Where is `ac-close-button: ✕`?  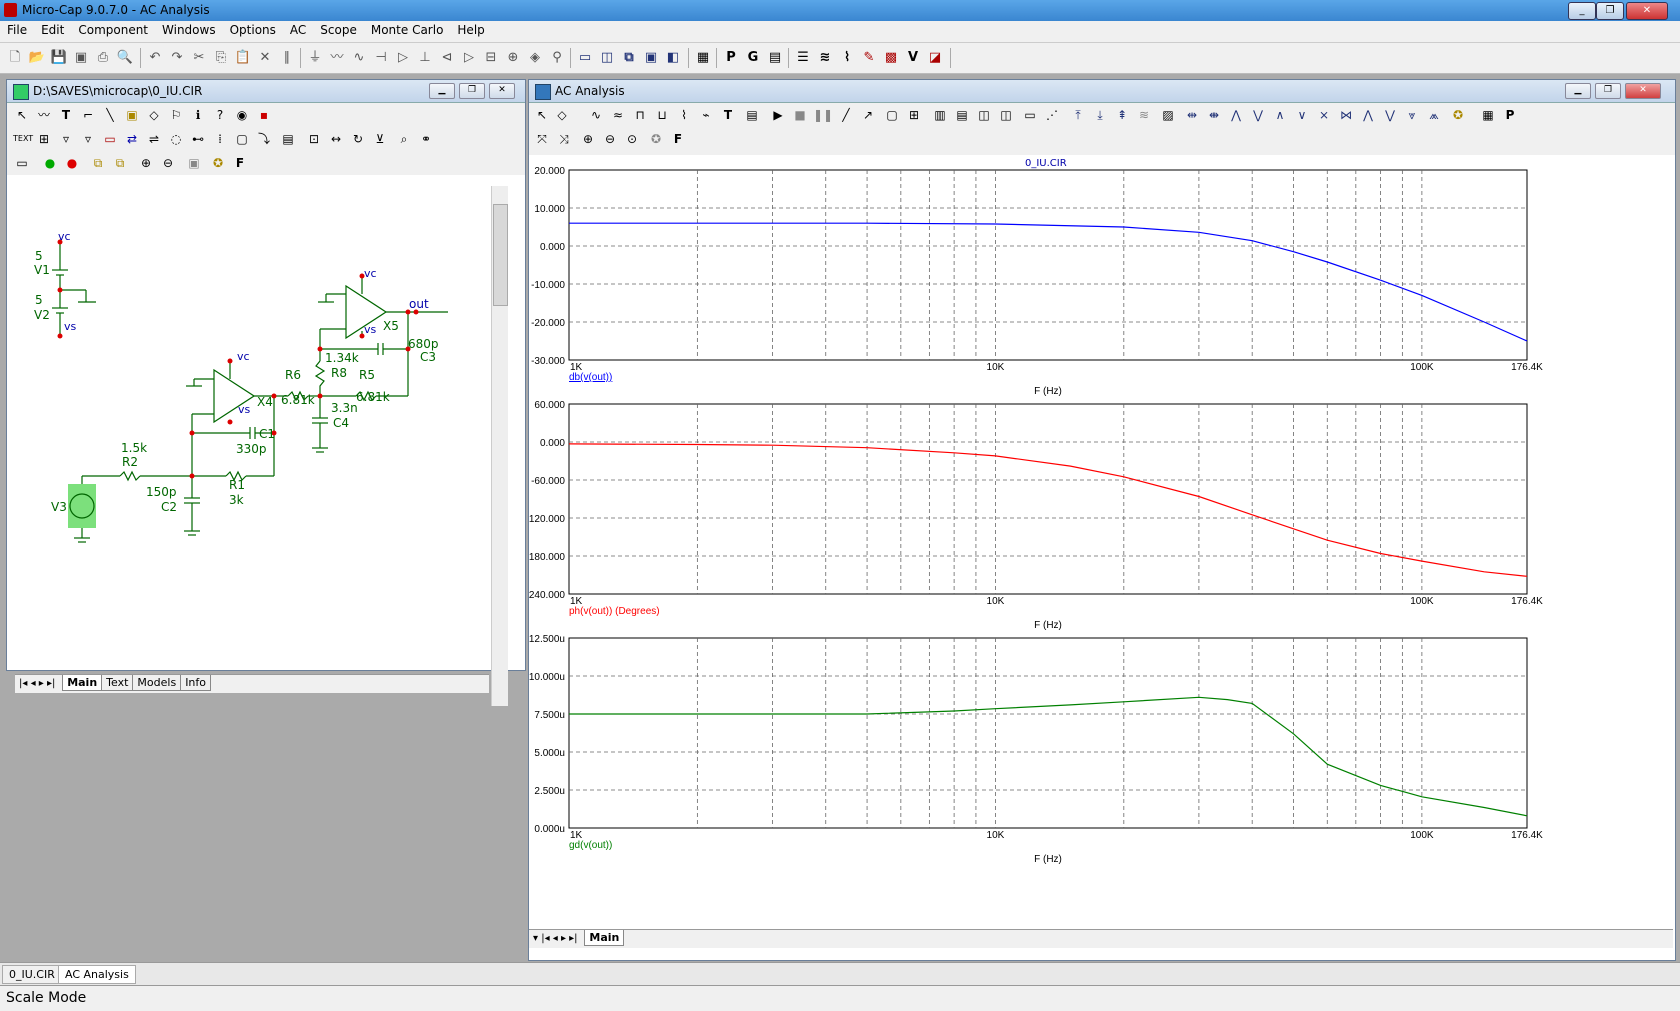
ac-close-button: ✕ is located at coordinates (1643, 91).